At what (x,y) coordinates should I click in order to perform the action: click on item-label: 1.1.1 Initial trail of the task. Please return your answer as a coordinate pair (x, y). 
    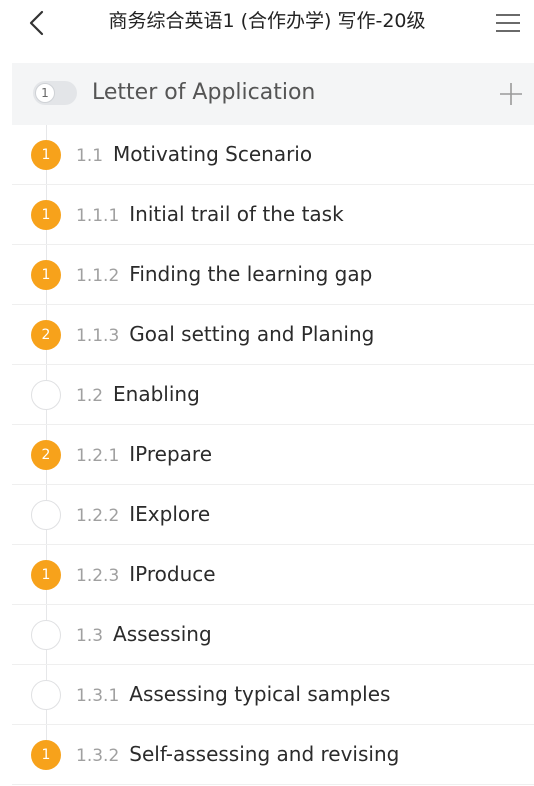
    Looking at the image, I should click on (210, 214).